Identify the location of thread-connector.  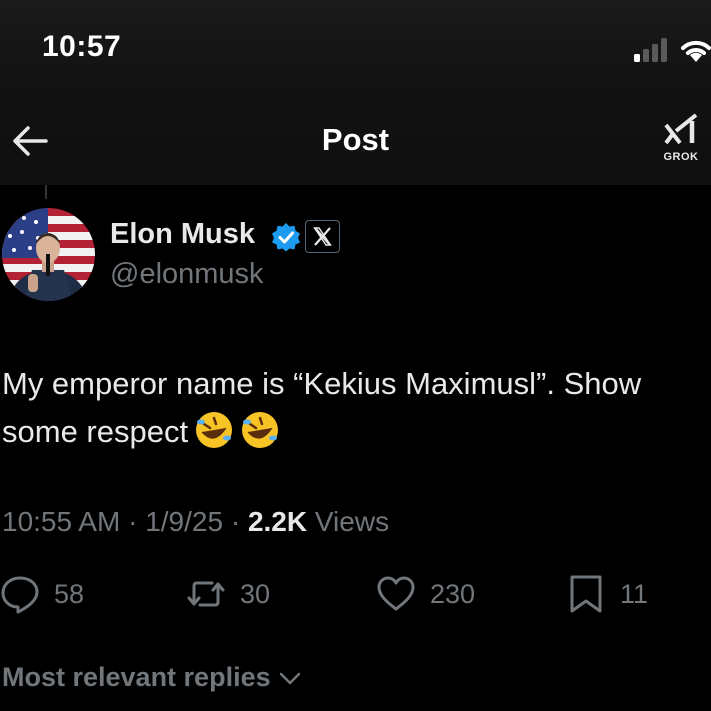
(46, 192).